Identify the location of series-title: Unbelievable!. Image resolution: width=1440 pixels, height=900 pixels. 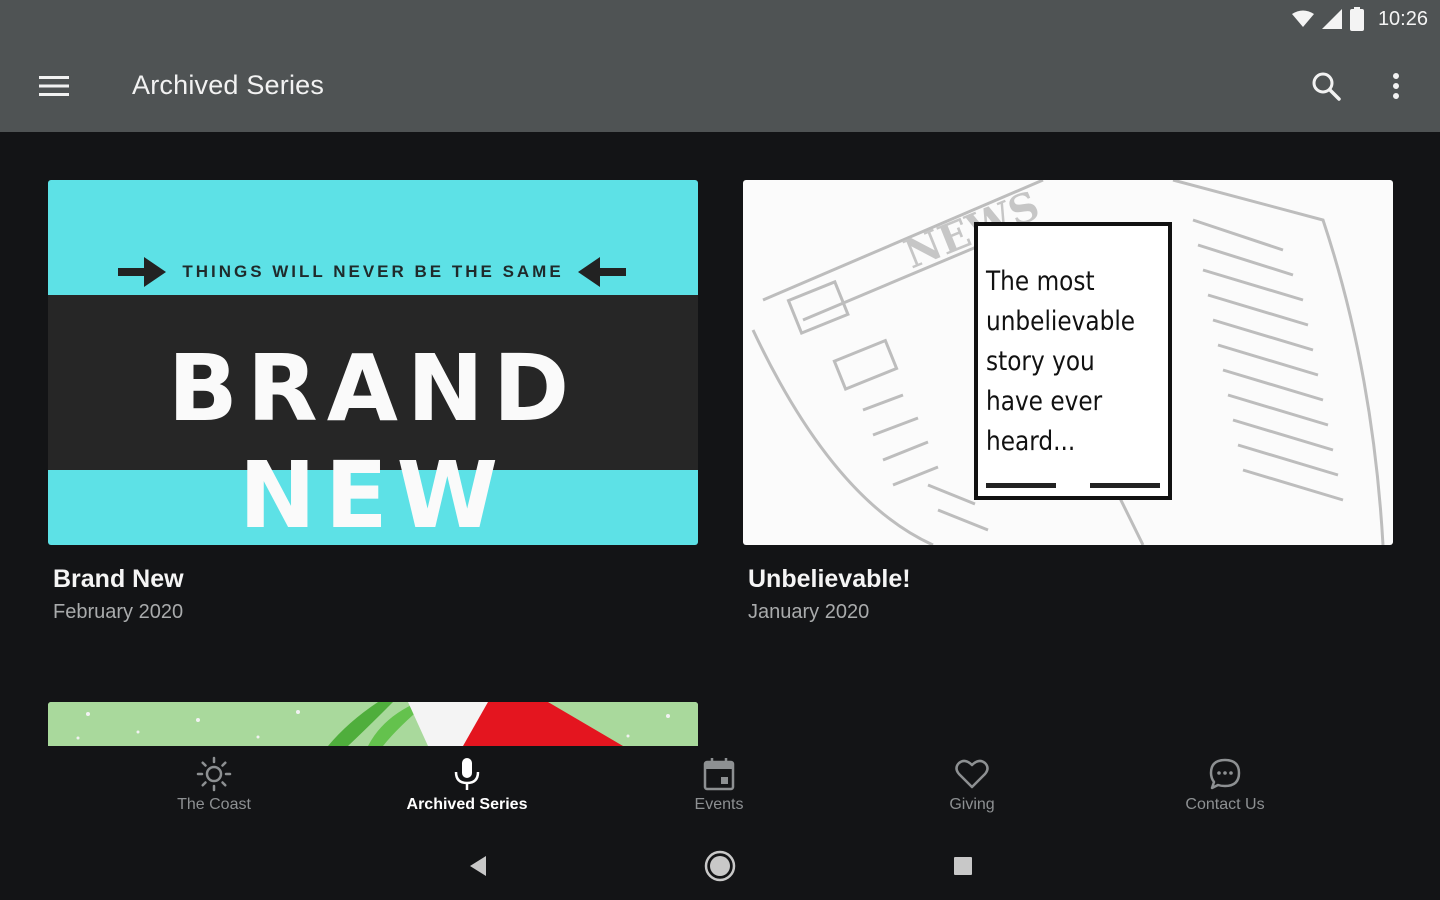
(829, 579).